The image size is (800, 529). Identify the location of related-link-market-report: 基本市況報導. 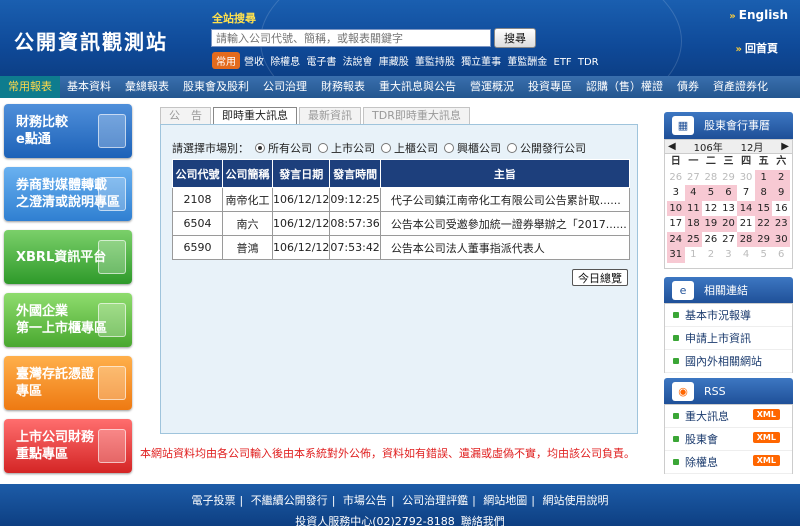
(728, 315).